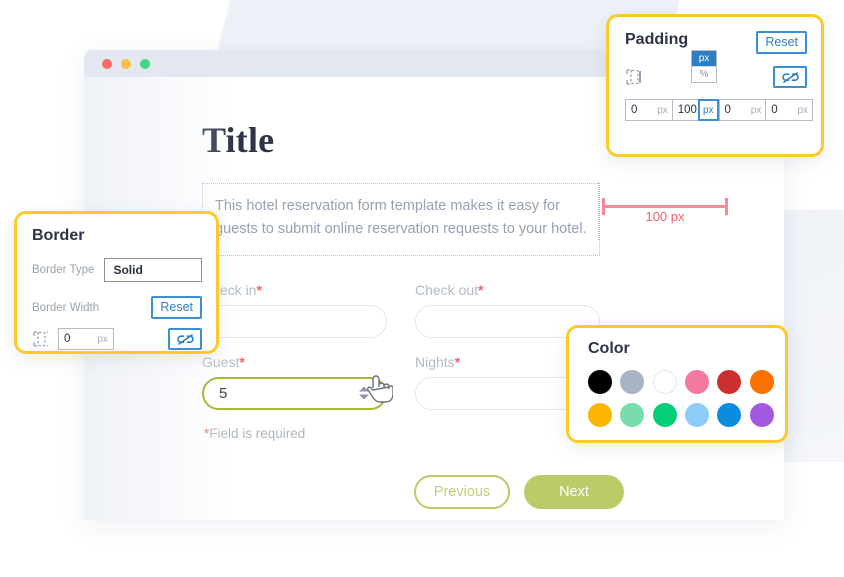 This screenshot has width=844, height=577. I want to click on guest-input-value: 5, so click(223, 393).